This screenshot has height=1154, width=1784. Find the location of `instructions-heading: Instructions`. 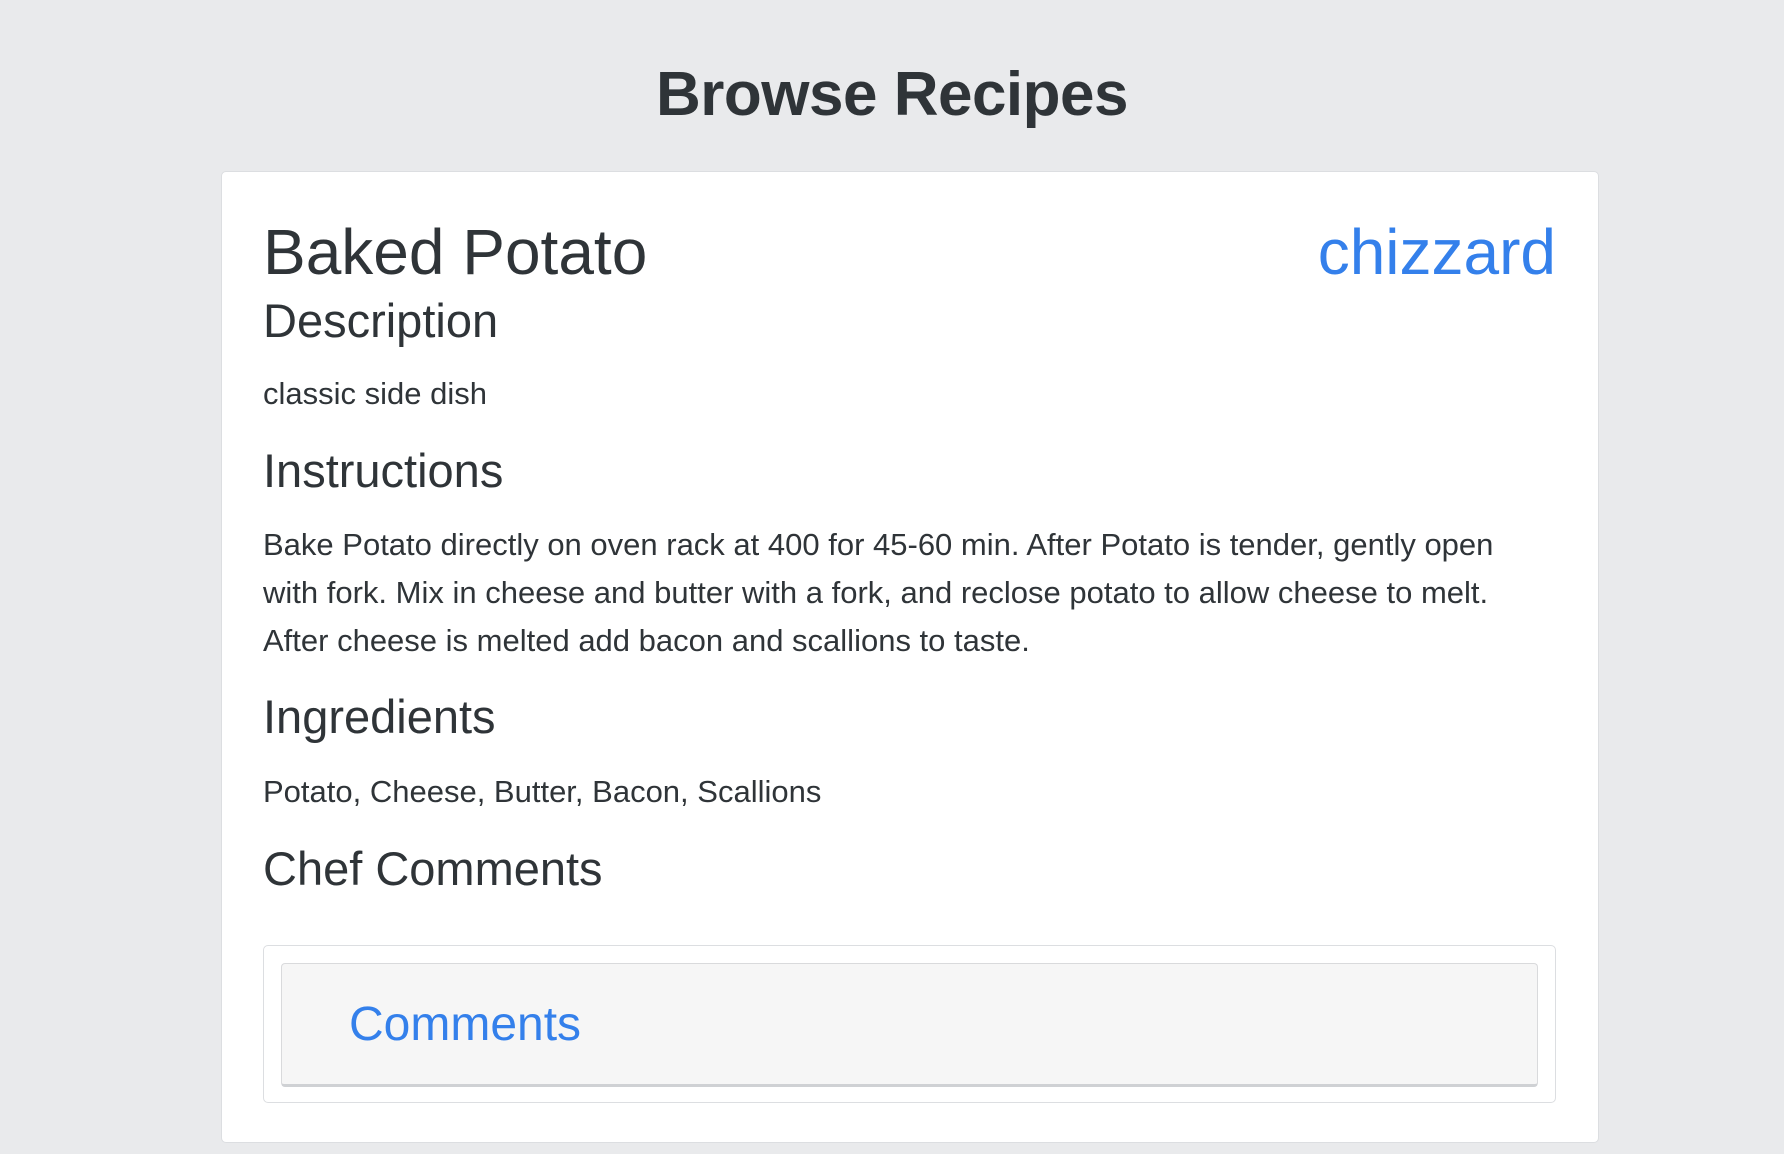

instructions-heading: Instructions is located at coordinates (383, 470).